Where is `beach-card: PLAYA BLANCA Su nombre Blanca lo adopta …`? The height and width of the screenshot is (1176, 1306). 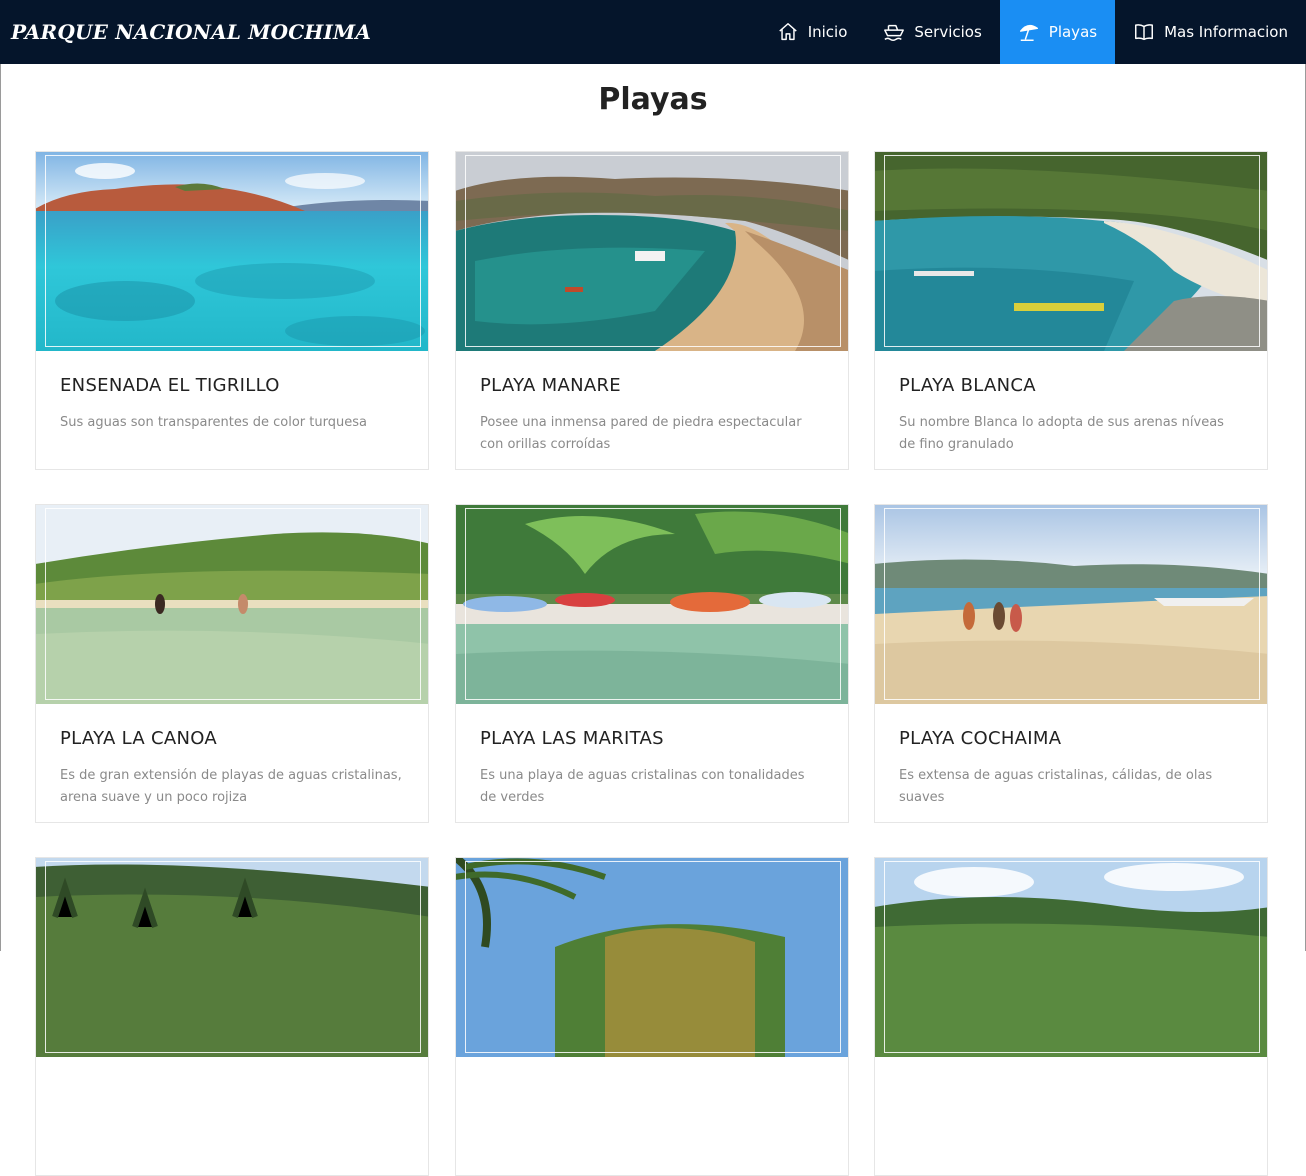 beach-card: PLAYA BLANCA Su nombre Blanca lo adopta … is located at coordinates (1071, 310).